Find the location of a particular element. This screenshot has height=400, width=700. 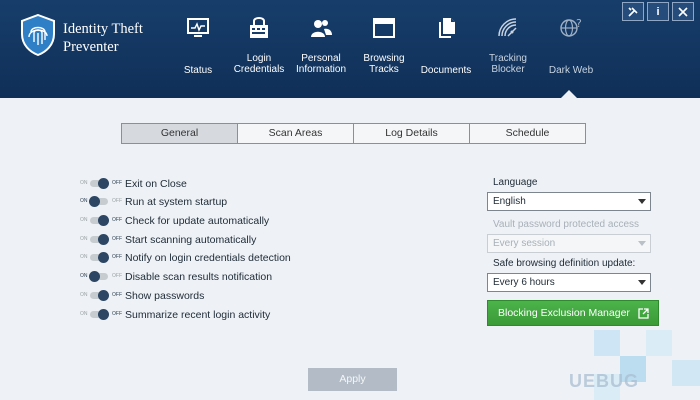

exit-on-close-toggle: ON OFF is located at coordinates (101, 183).